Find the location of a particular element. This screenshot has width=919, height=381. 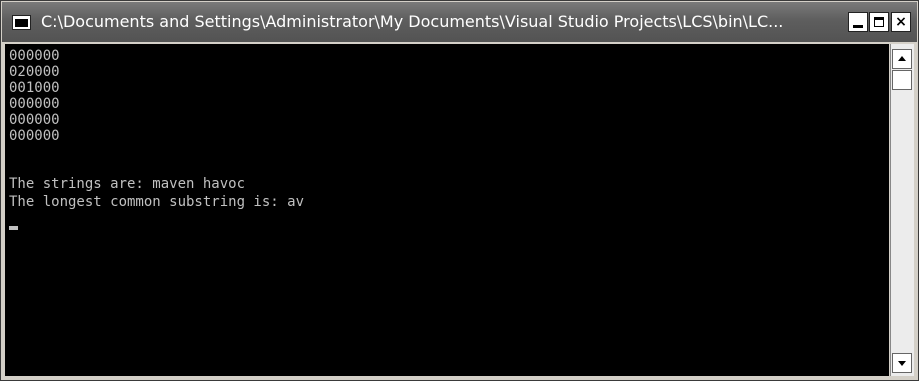

close-icon: × is located at coordinates (901, 22).